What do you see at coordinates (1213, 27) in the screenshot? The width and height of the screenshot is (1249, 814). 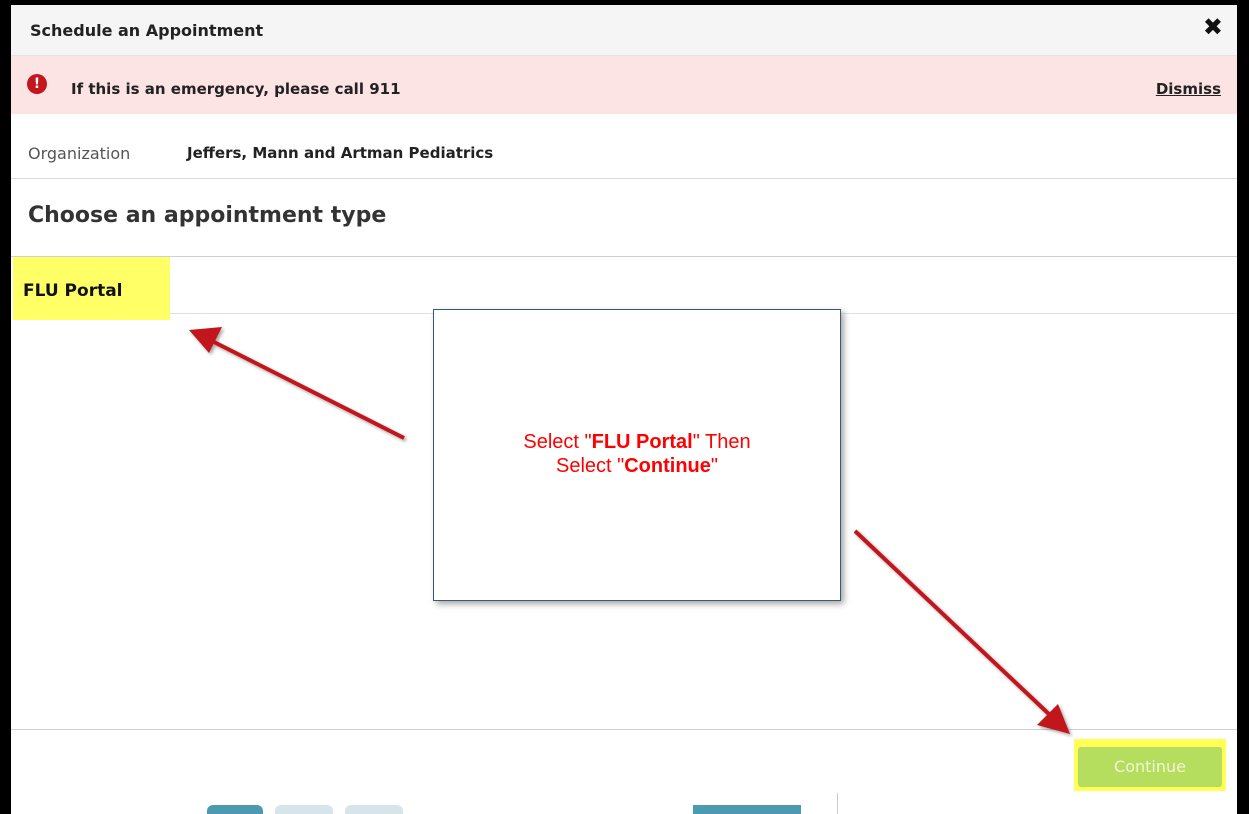 I see `close-icon: ✖` at bounding box center [1213, 27].